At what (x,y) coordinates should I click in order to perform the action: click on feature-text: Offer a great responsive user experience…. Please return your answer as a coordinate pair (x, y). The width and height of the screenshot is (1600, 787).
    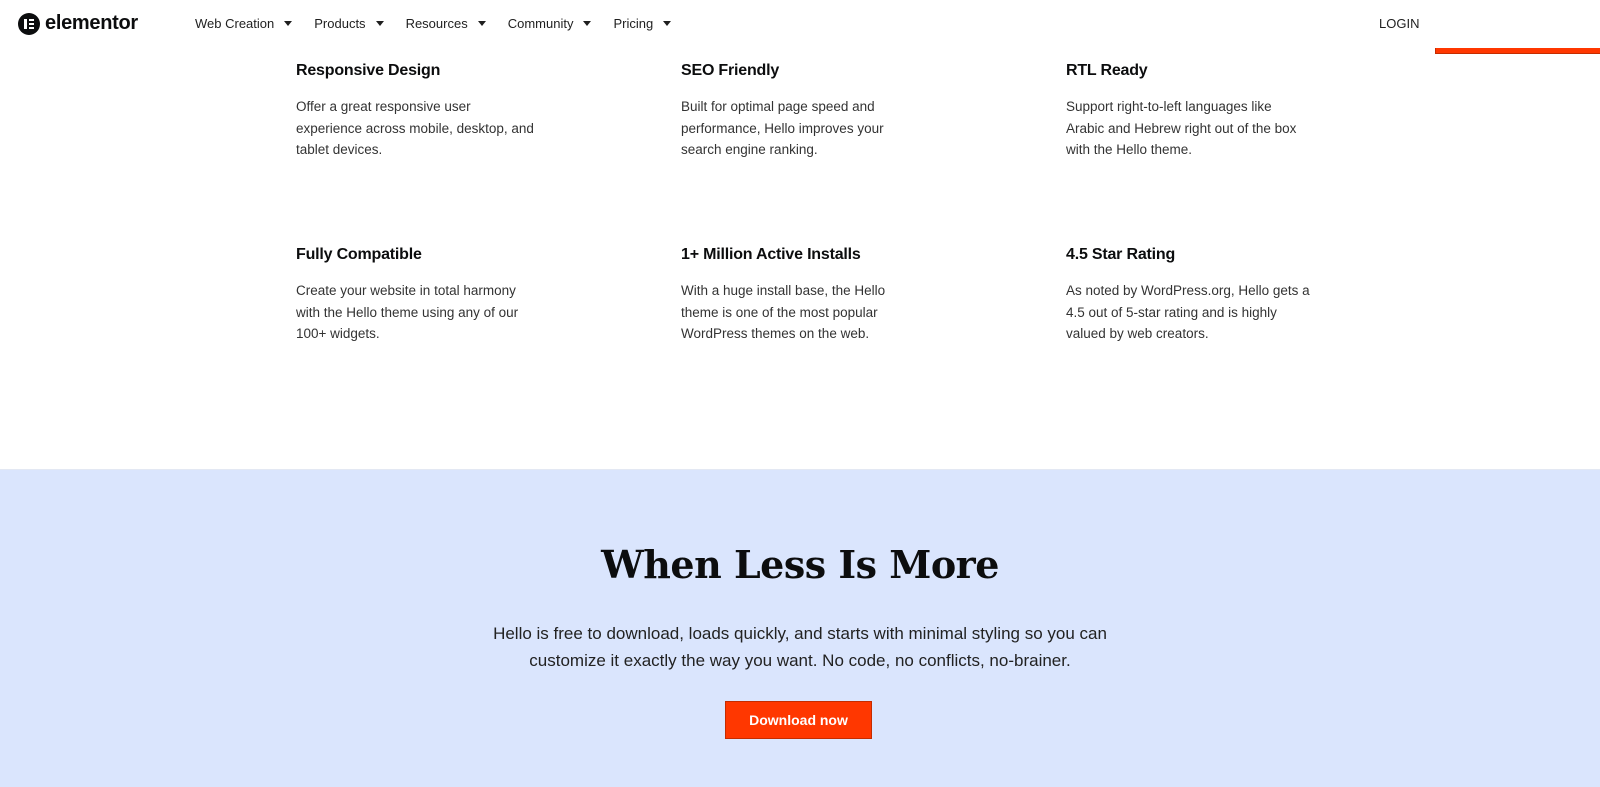
    Looking at the image, I should click on (415, 128).